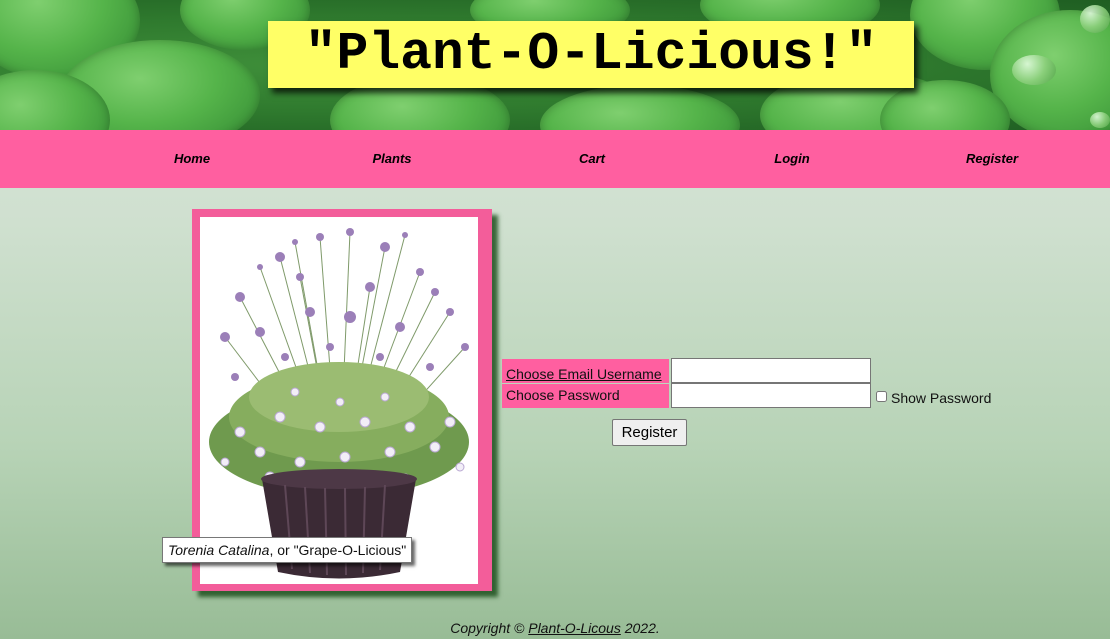 The height and width of the screenshot is (639, 1110). Describe the element at coordinates (941, 398) in the screenshot. I see `show-password-label: Show Password` at that location.